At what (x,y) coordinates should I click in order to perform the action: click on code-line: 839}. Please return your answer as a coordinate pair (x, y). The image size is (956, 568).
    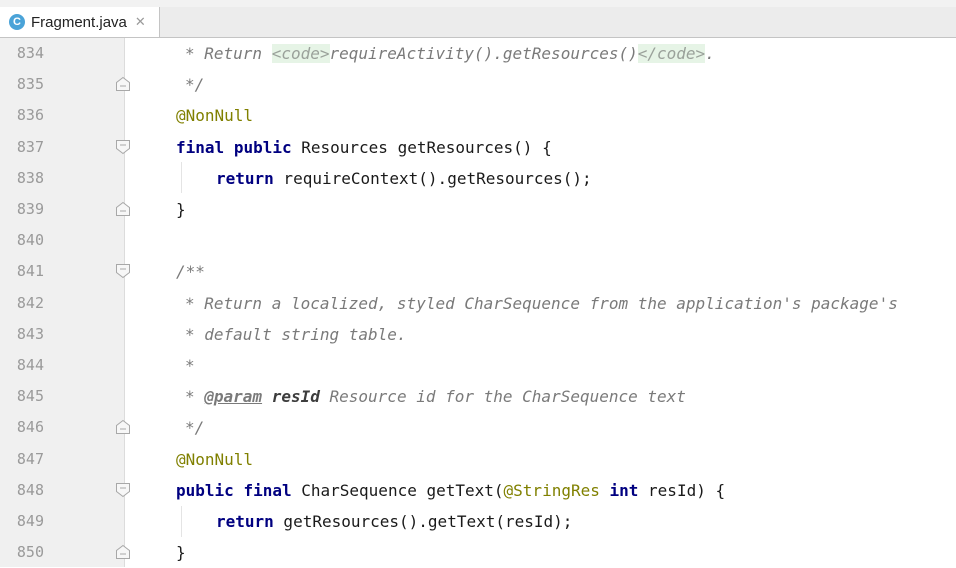
    Looking at the image, I should click on (478, 209).